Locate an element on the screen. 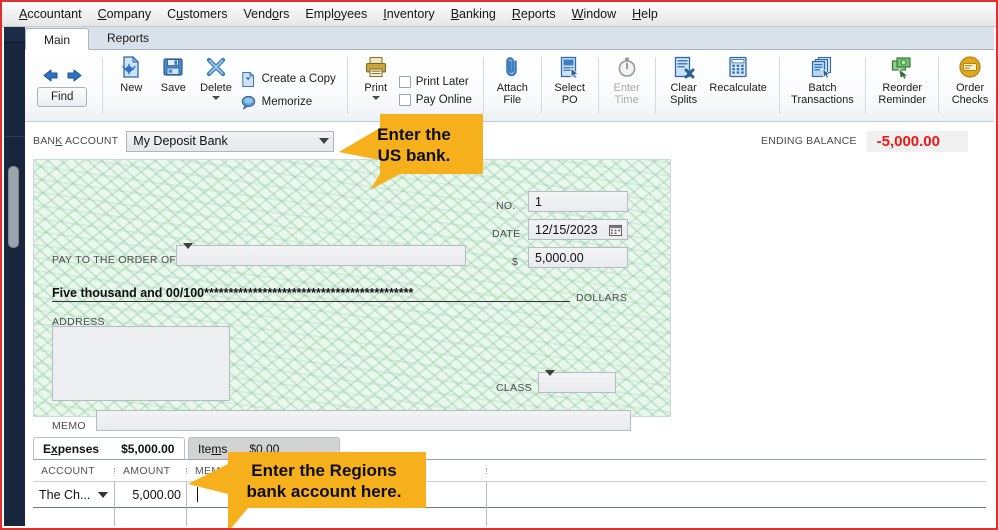 This screenshot has height=530, width=998. menu-item-customers: Customers is located at coordinates (197, 14).